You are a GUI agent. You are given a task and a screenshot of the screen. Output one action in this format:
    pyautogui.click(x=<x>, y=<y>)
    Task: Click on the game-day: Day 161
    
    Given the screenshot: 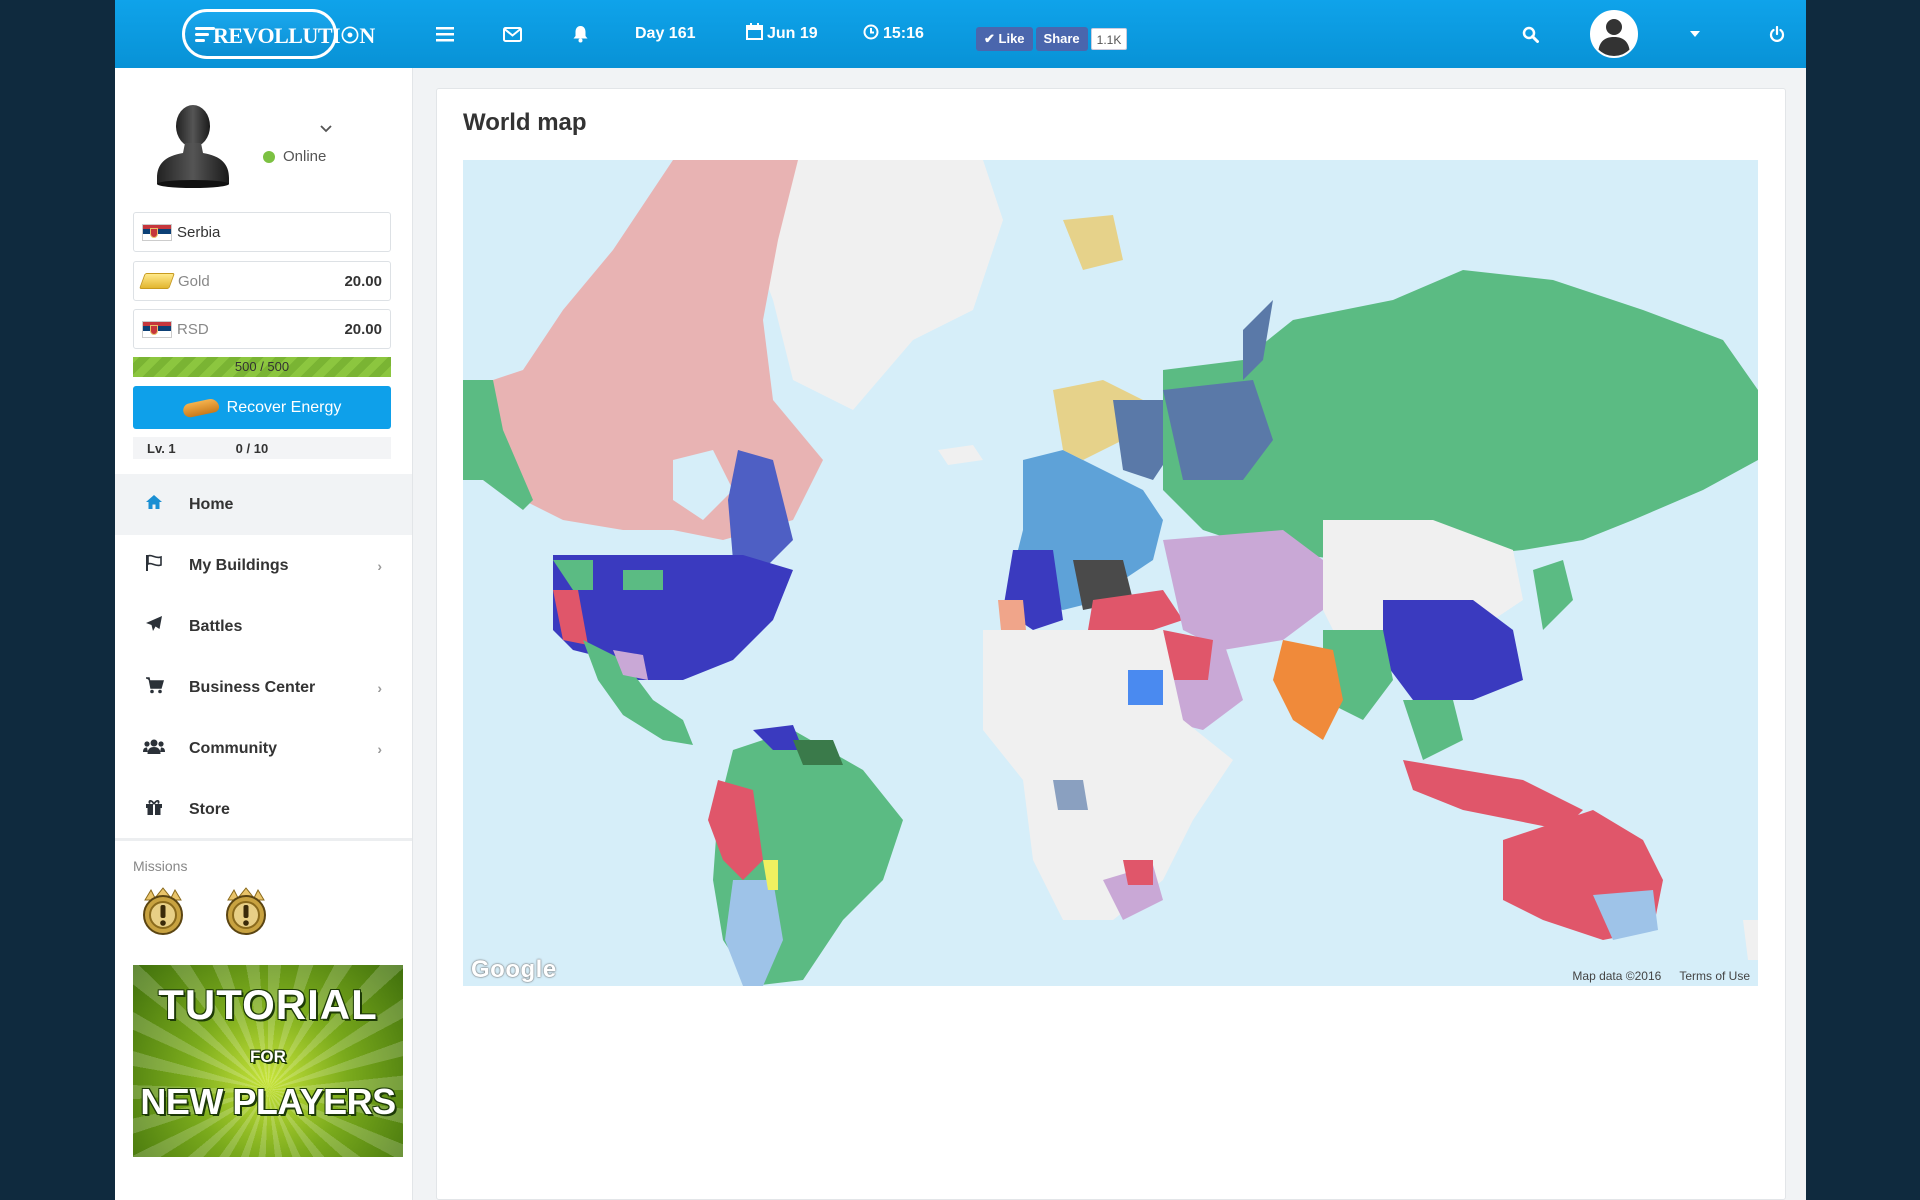 What is the action you would take?
    pyautogui.click(x=665, y=34)
    